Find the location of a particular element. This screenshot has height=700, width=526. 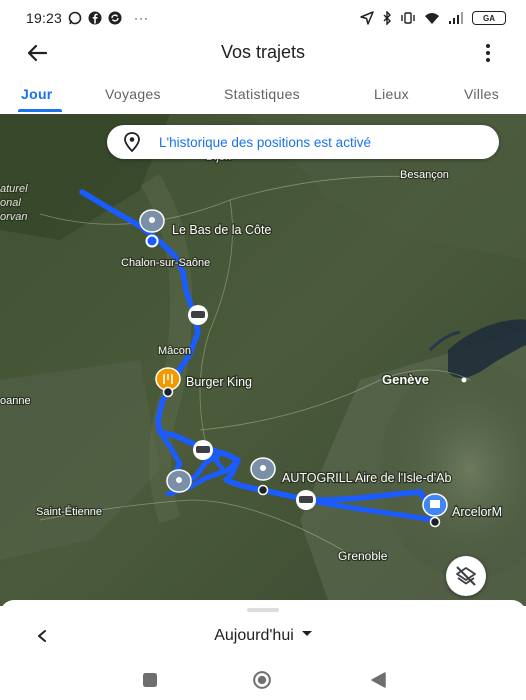

caret-down-icon is located at coordinates (306, 634).